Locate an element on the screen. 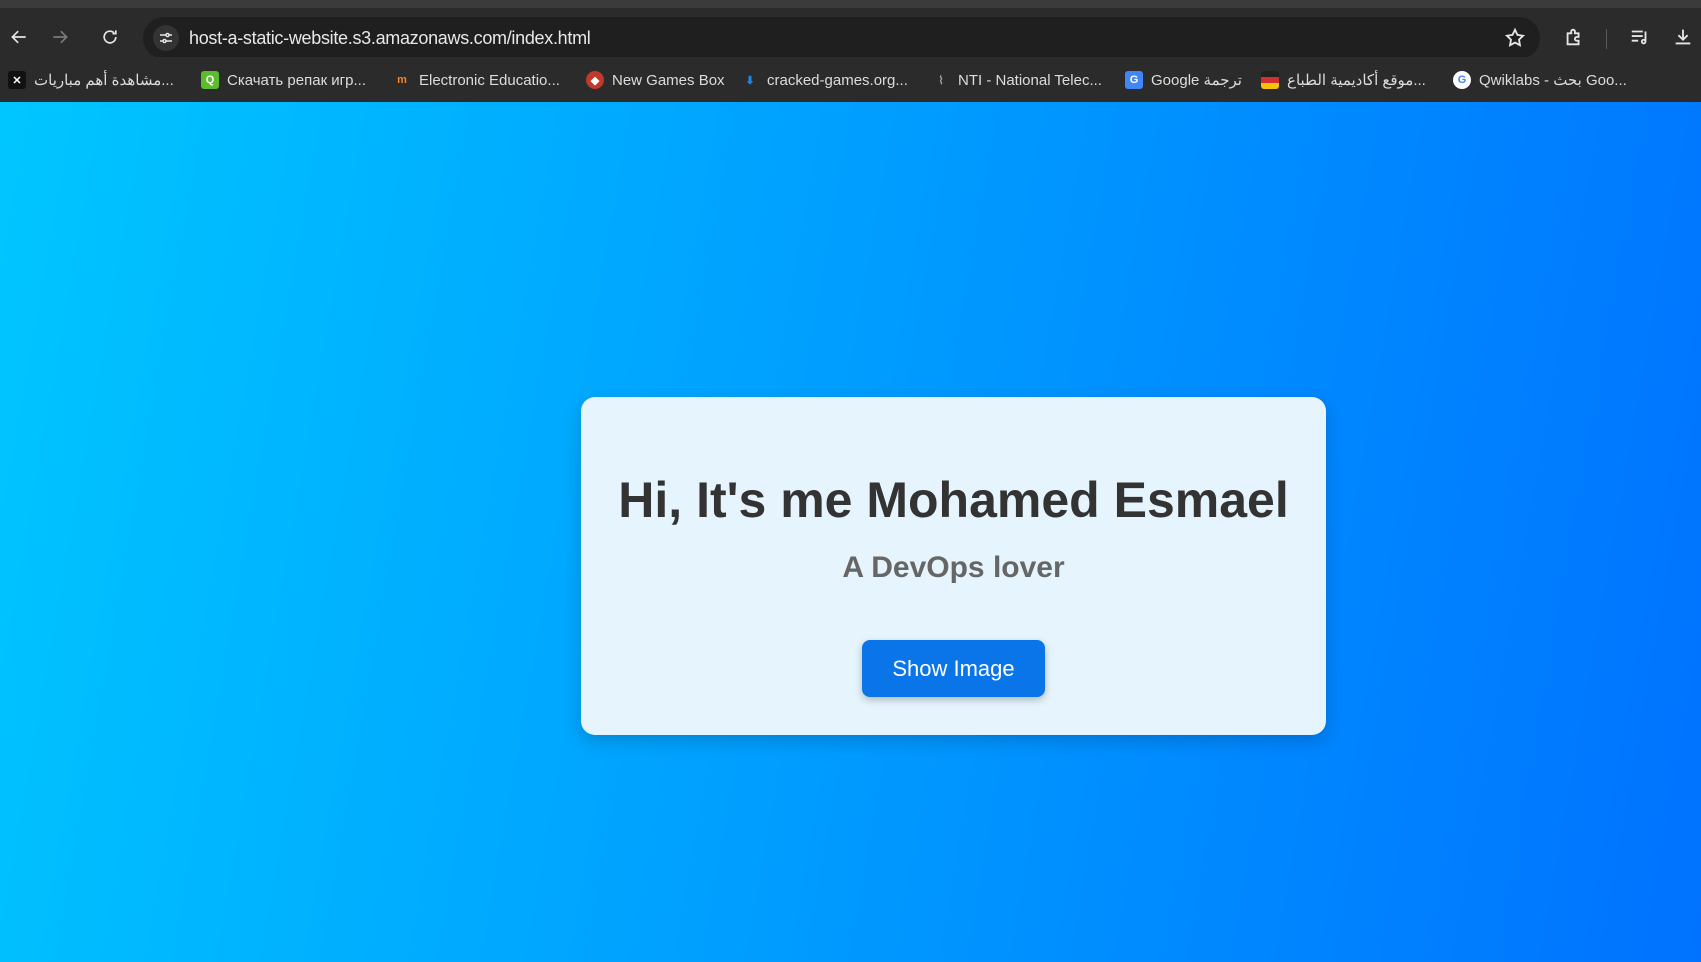 The image size is (1701, 962). academy-icon is located at coordinates (1270, 80).